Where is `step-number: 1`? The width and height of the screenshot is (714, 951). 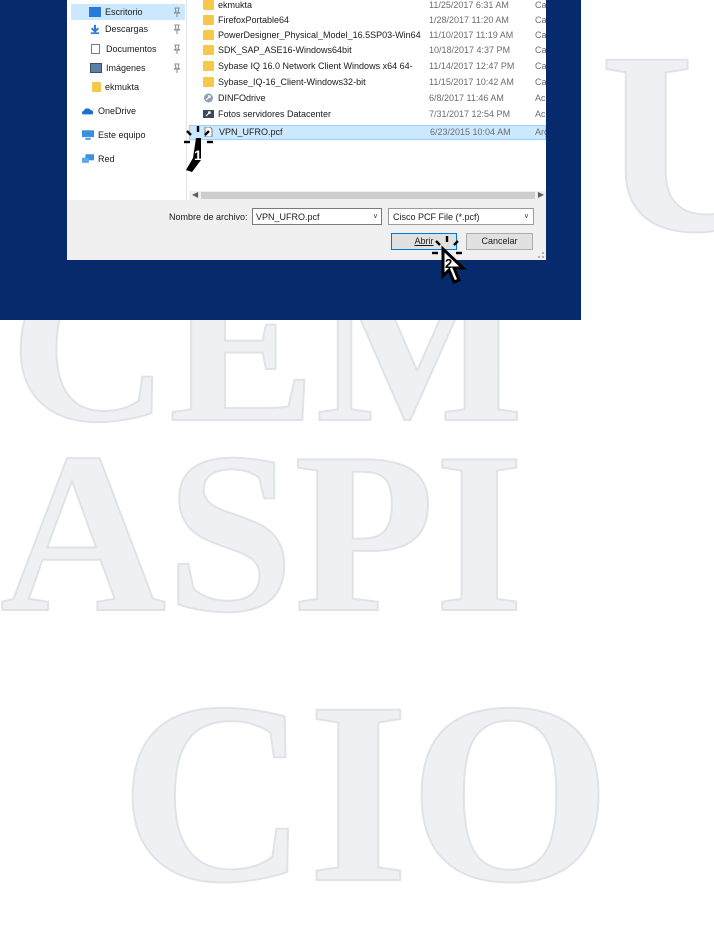
step-number: 1 is located at coordinates (198, 155).